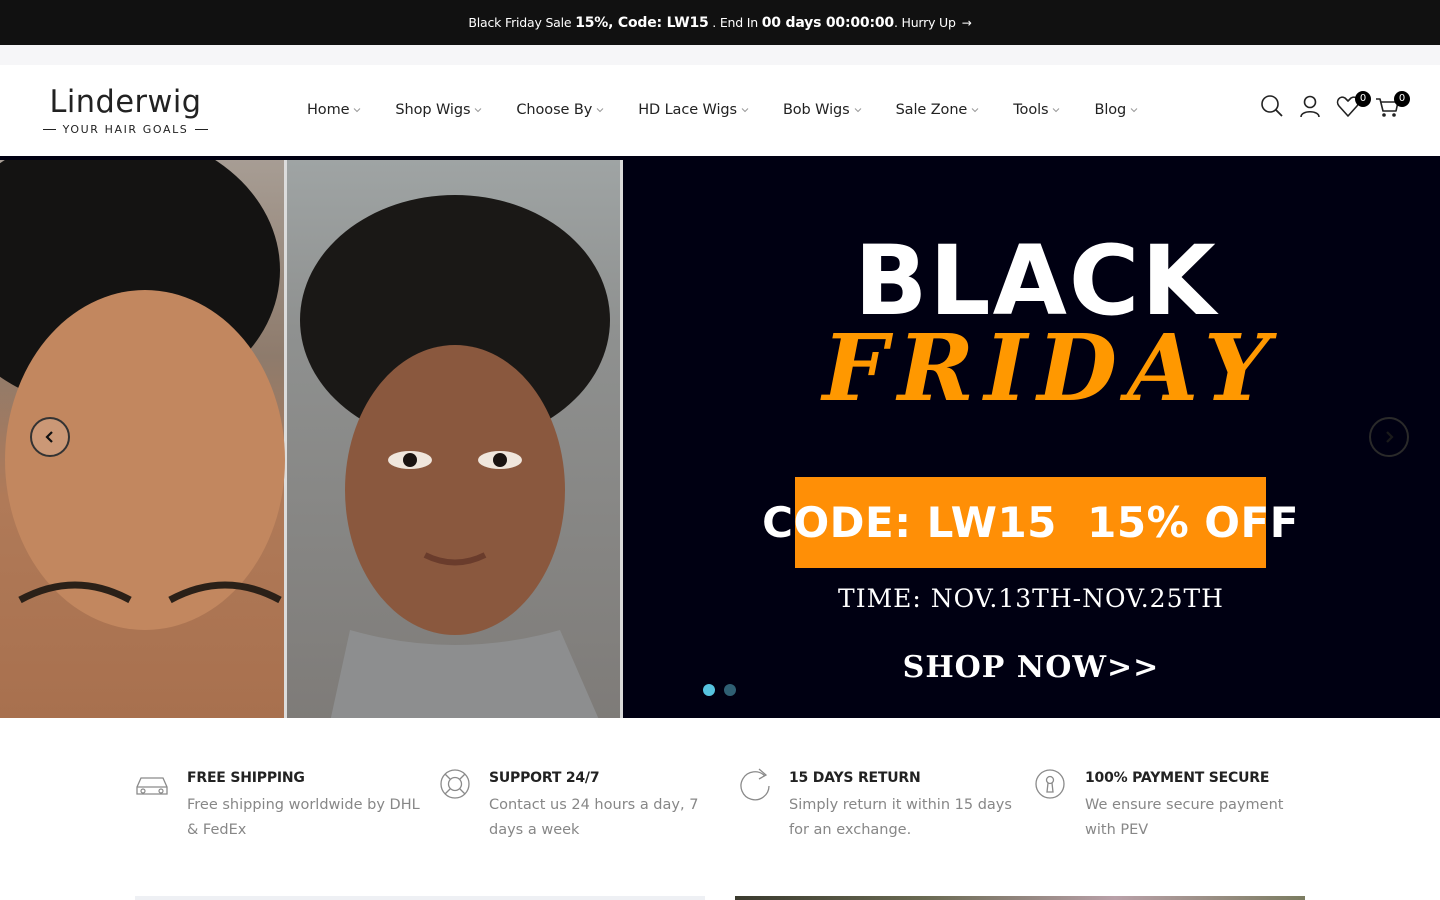 The width and height of the screenshot is (1440, 900). I want to click on feature-title: 15 DAYS RETURN, so click(855, 778).